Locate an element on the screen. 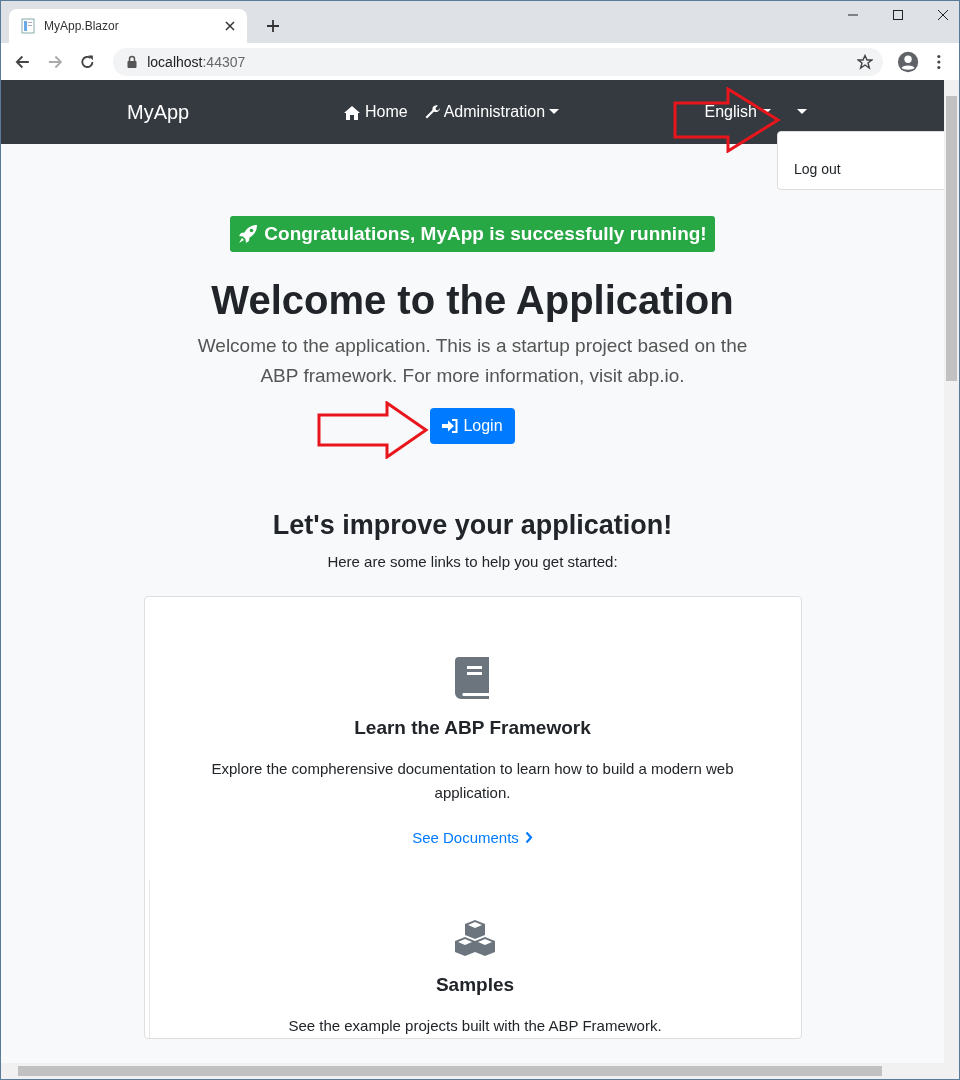  nav-link: Home is located at coordinates (375, 112).